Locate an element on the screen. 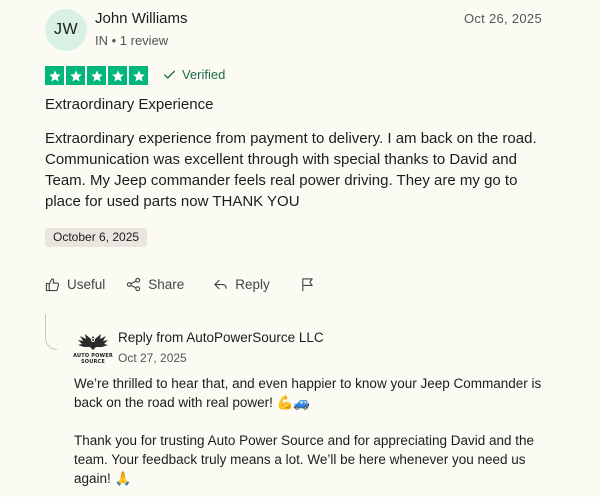 The width and height of the screenshot is (600, 497). logo-text-line2: SOURCE is located at coordinates (93, 361).